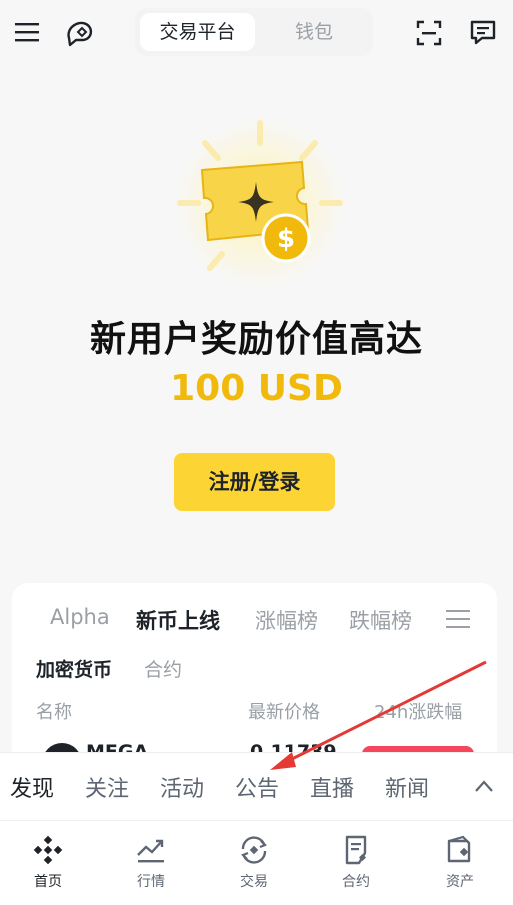 The image size is (513, 905). What do you see at coordinates (314, 32) in the screenshot?
I see `tab-wallet: 钱包` at bounding box center [314, 32].